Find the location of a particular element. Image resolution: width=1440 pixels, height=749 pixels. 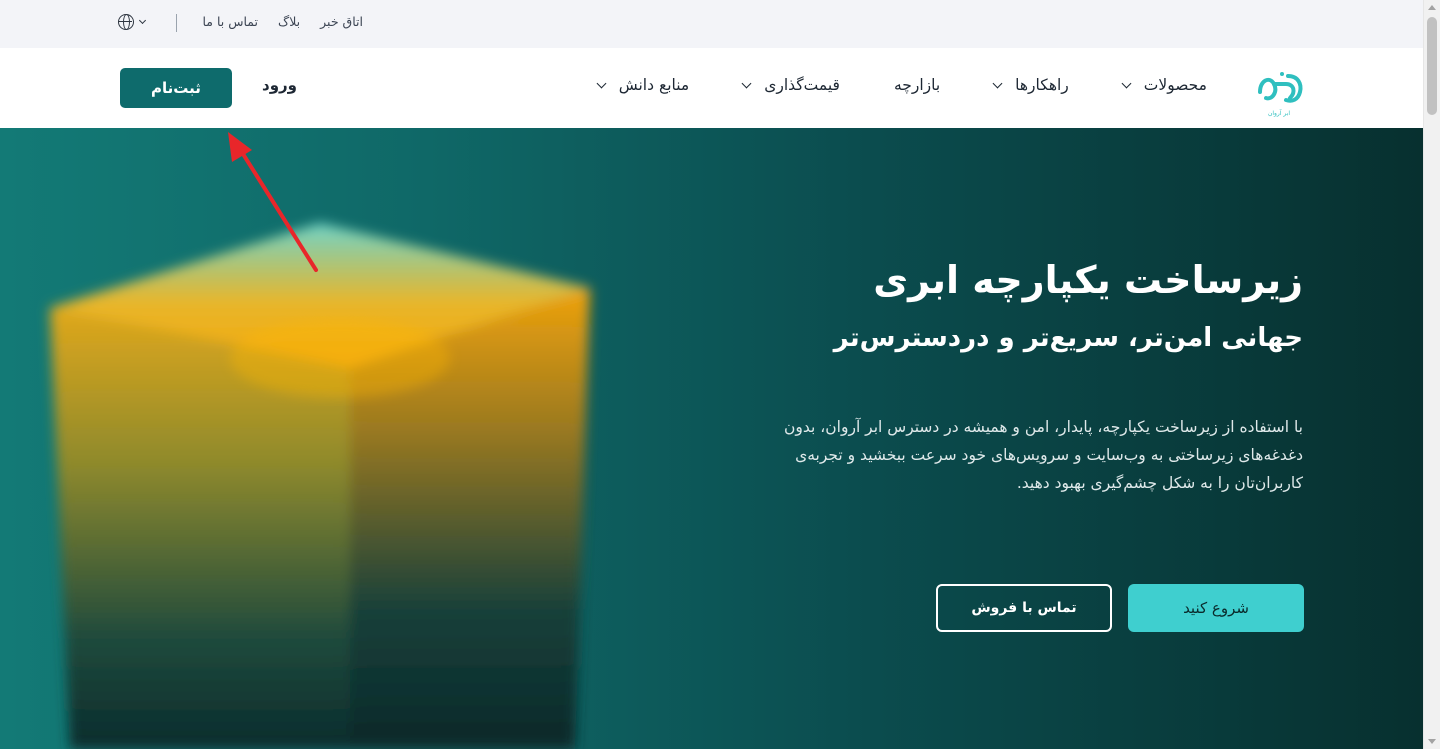

start-button: شروع کنید is located at coordinates (1216, 608).